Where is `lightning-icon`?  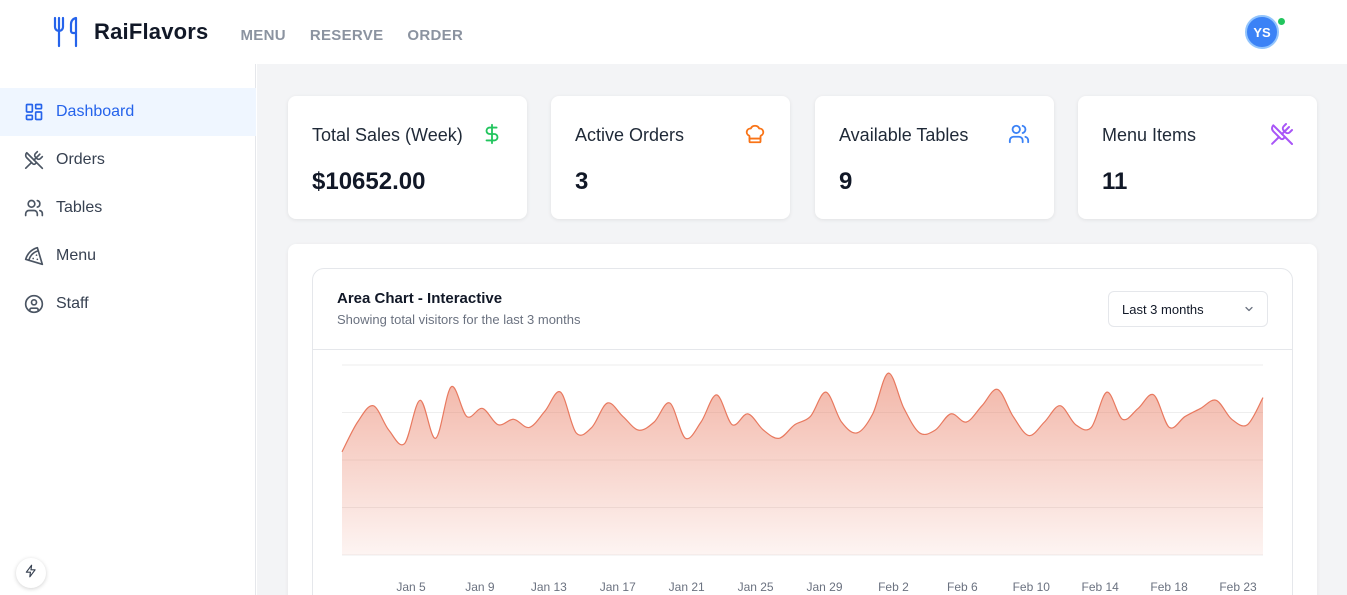
lightning-icon is located at coordinates (31, 573).